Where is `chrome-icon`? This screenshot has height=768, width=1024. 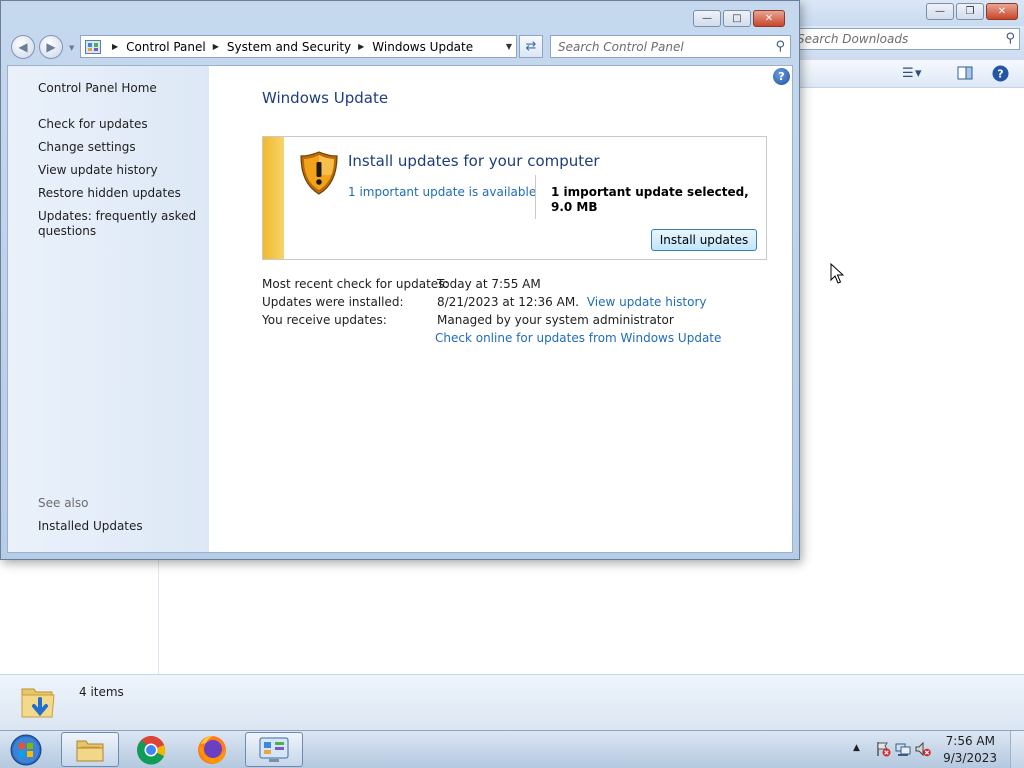 chrome-icon is located at coordinates (151, 750).